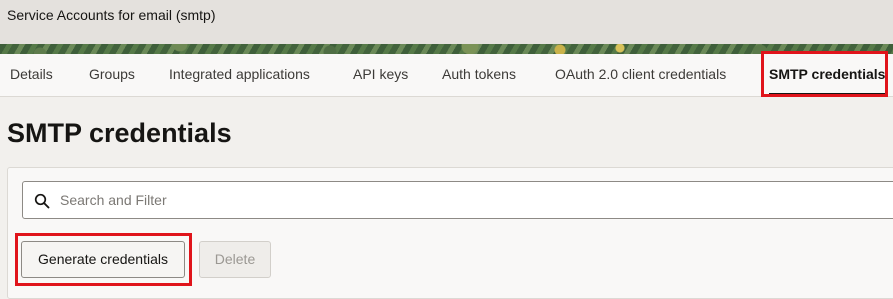  Describe the element at coordinates (119, 133) in the screenshot. I see `page-title: SMTP credentials` at that location.